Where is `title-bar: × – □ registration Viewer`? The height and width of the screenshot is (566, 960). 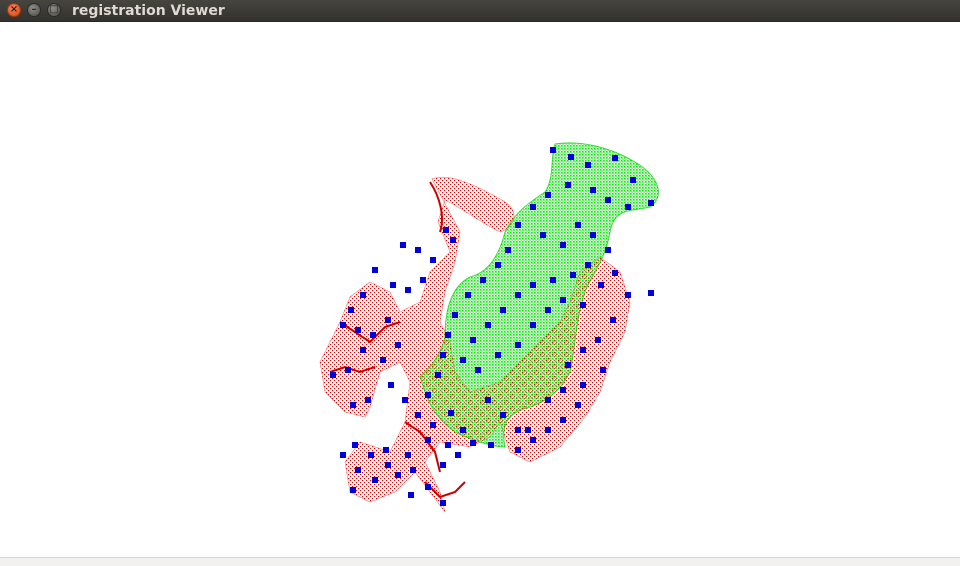 title-bar: × – □ registration Viewer is located at coordinates (480, 11).